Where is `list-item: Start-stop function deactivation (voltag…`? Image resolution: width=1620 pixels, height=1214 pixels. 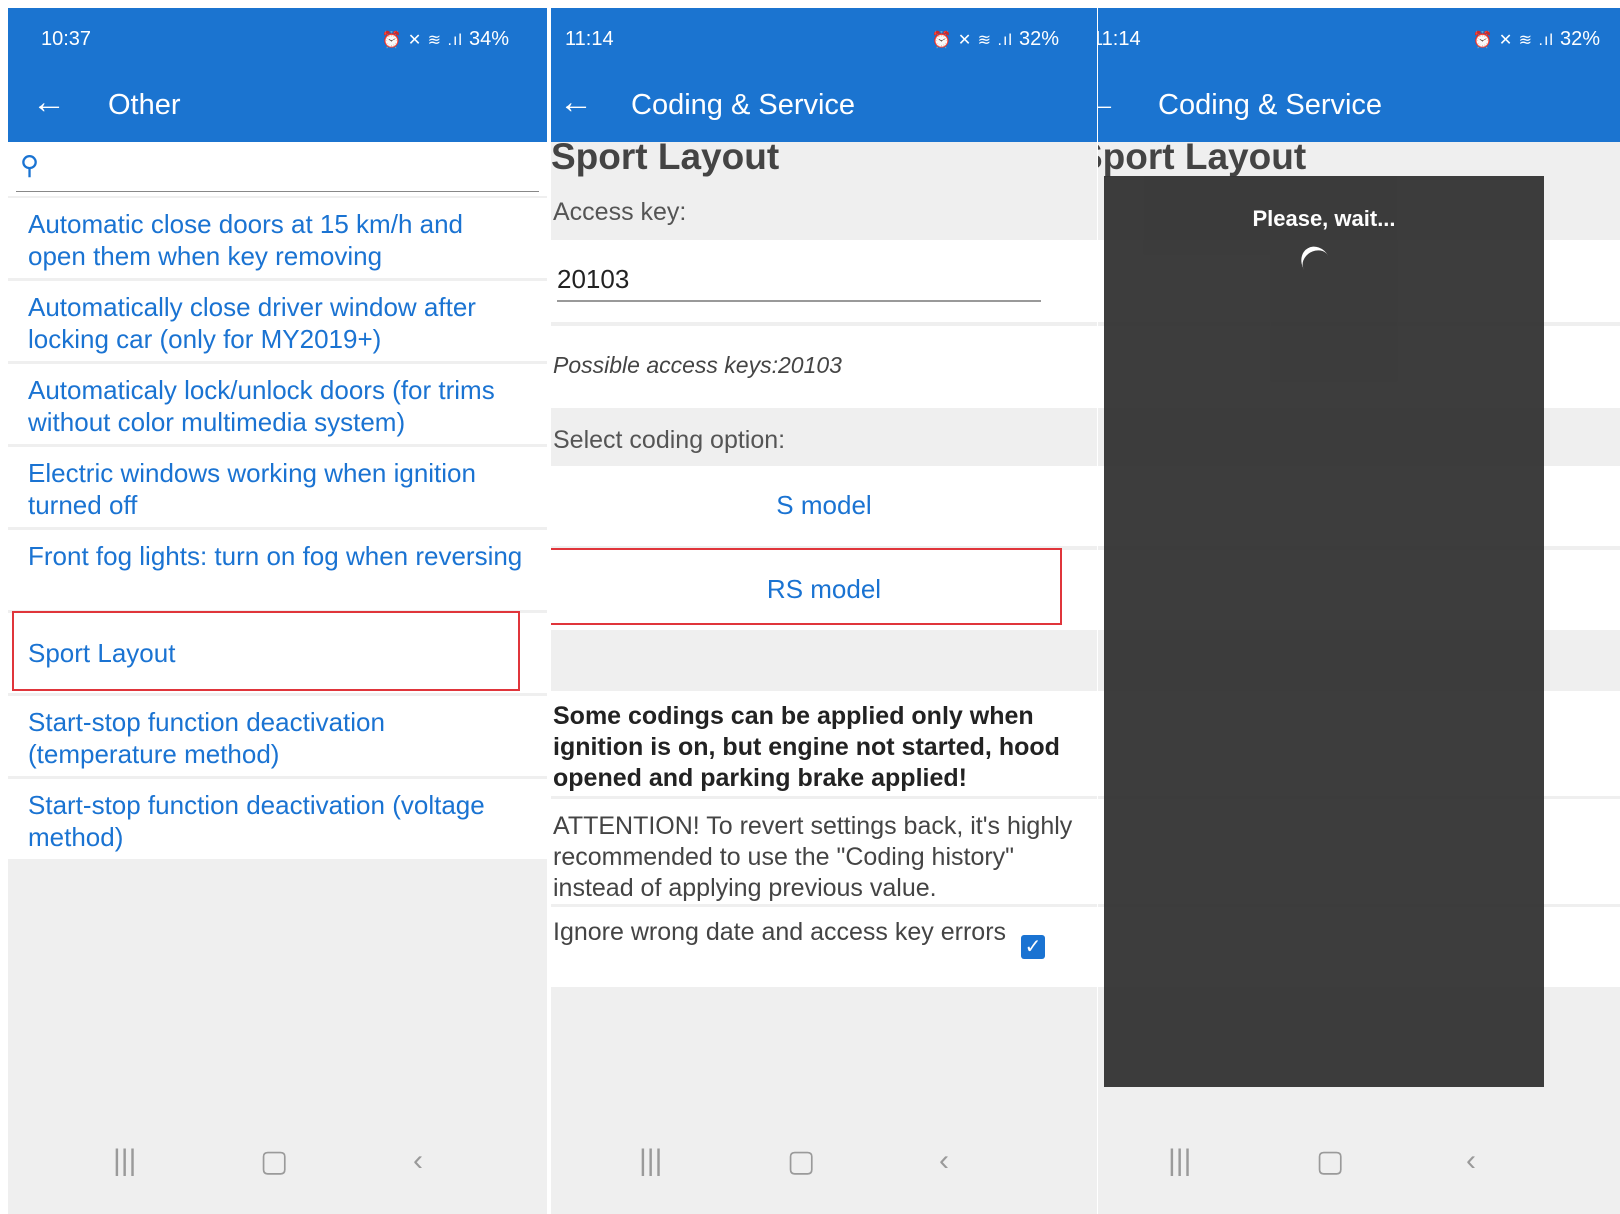 list-item: Start-stop function deactivation (voltag… is located at coordinates (277, 819).